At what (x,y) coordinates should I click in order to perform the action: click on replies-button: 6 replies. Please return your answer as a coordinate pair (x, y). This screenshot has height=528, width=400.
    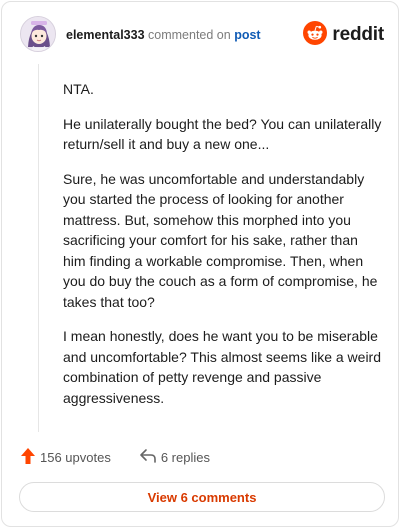
    Looking at the image, I should click on (174, 457).